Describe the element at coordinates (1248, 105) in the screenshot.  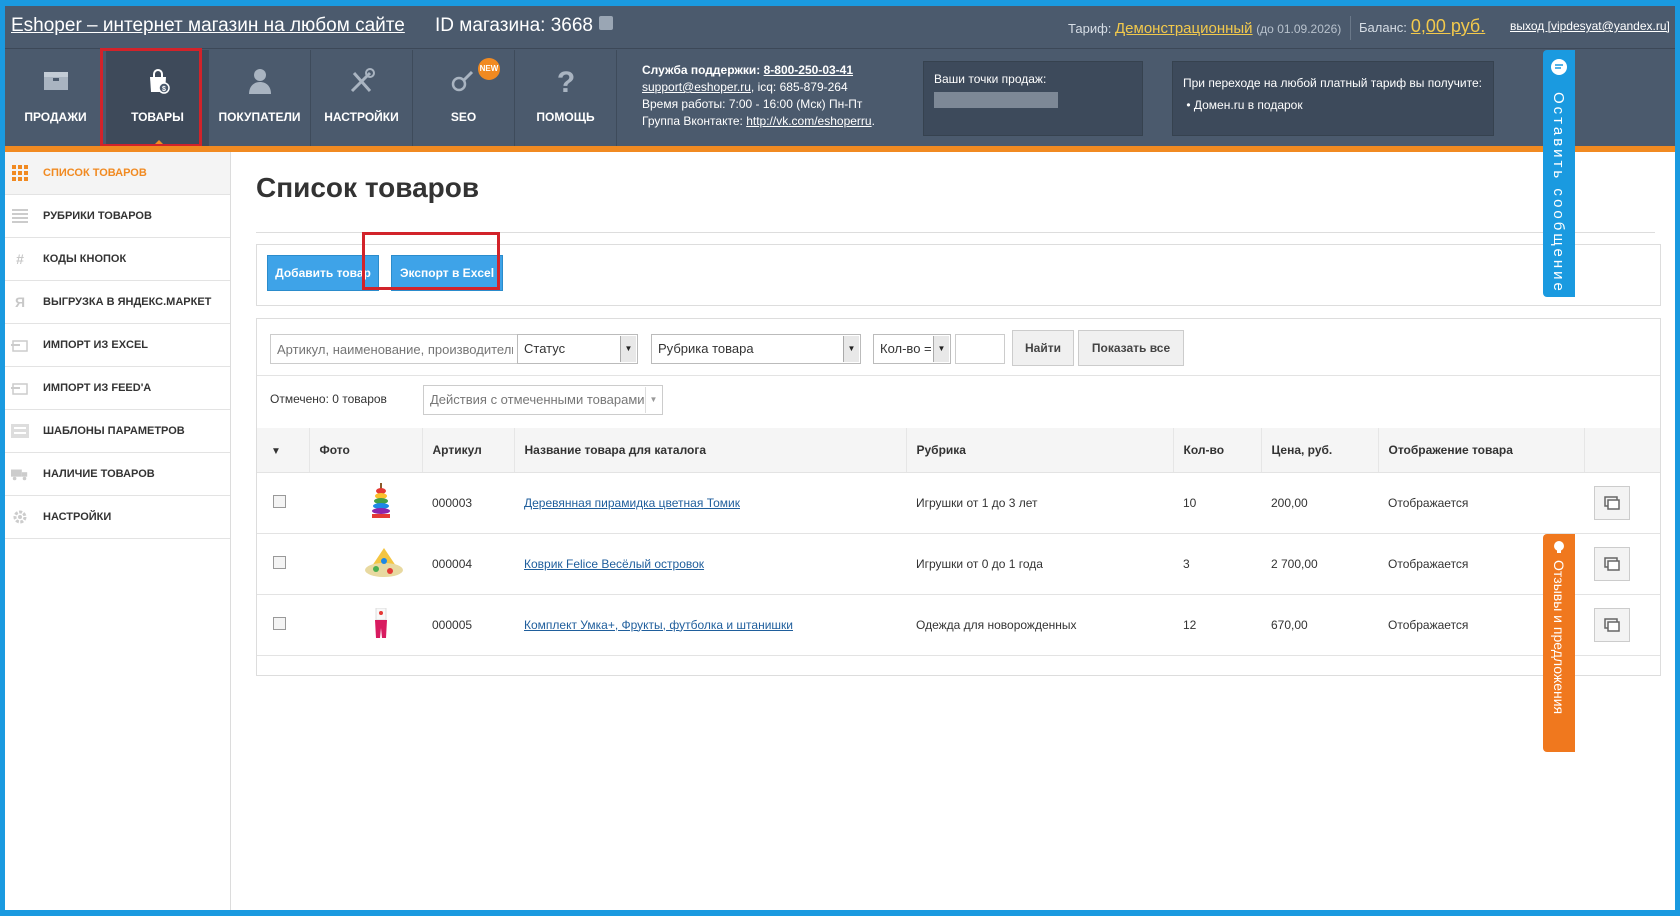
I see `promo-item: Домен.ru в подарок` at that location.